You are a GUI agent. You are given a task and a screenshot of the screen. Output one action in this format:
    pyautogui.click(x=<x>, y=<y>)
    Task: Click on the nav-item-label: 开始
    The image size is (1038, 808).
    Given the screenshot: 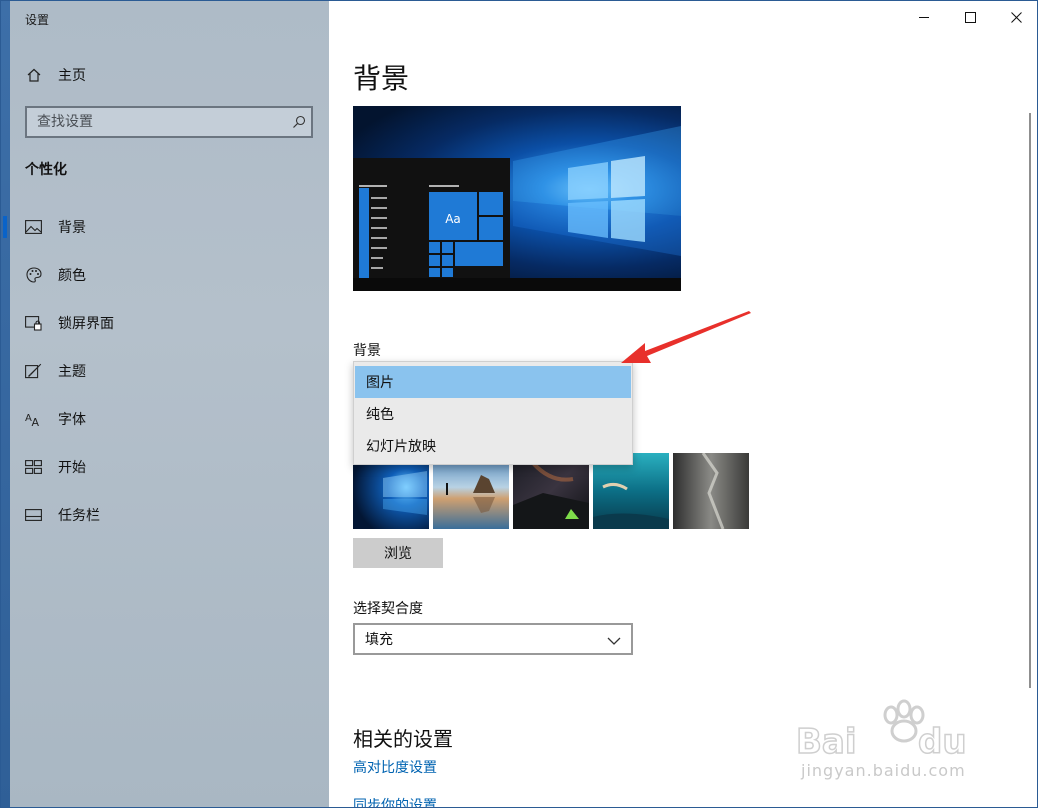 What is the action you would take?
    pyautogui.click(x=72, y=468)
    